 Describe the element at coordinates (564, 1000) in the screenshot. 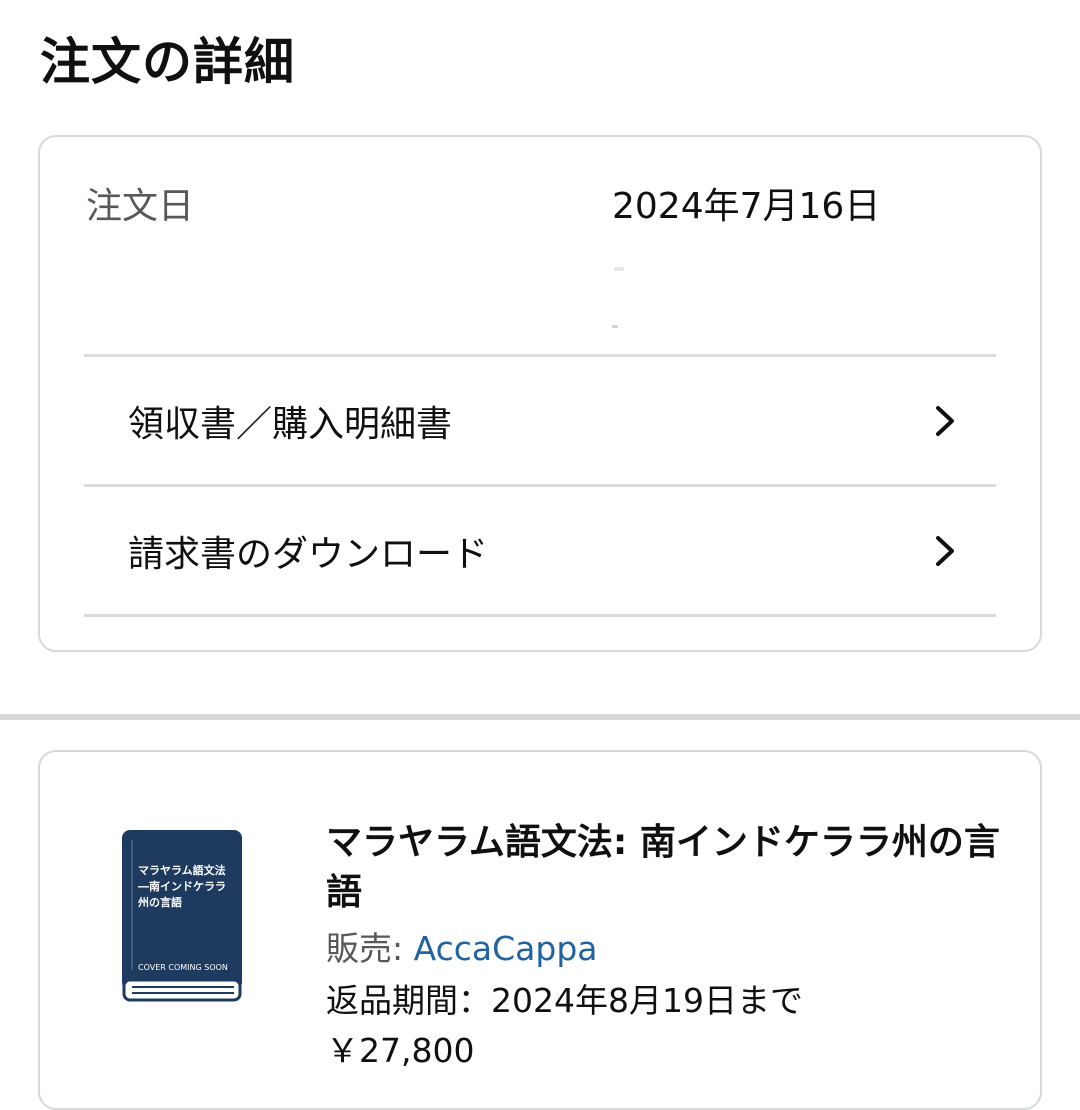

I see `return-window-text: 返品期間：2024年8月19日まで` at that location.